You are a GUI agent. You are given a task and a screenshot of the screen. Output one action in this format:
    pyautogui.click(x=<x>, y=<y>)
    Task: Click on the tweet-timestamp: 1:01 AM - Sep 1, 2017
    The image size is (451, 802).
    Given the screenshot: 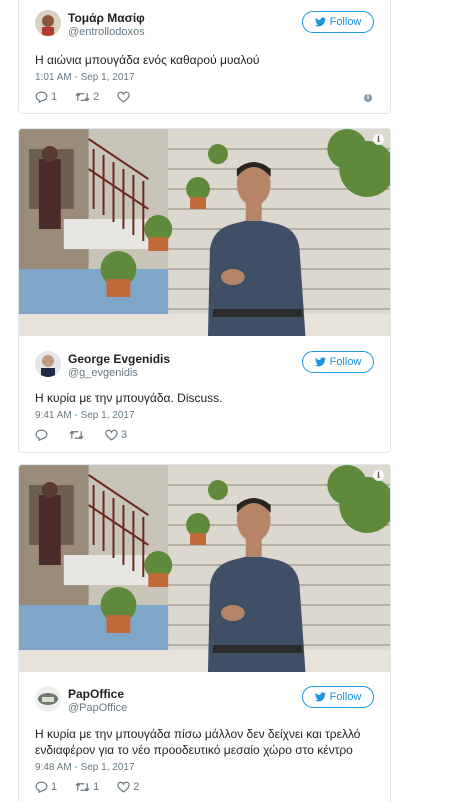 What is the action you would take?
    pyautogui.click(x=85, y=77)
    